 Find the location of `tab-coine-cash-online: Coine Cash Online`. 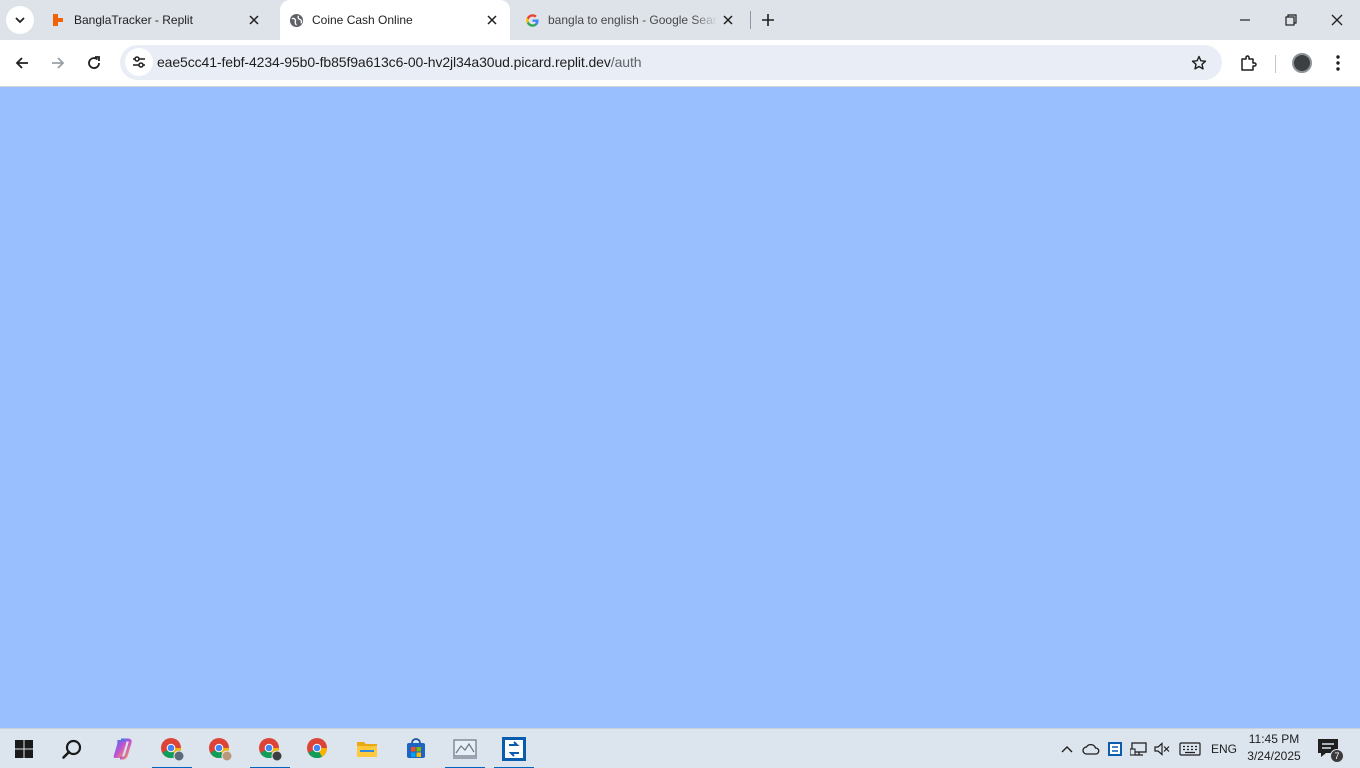

tab-coine-cash-online: Coine Cash Online is located at coordinates (395, 20).